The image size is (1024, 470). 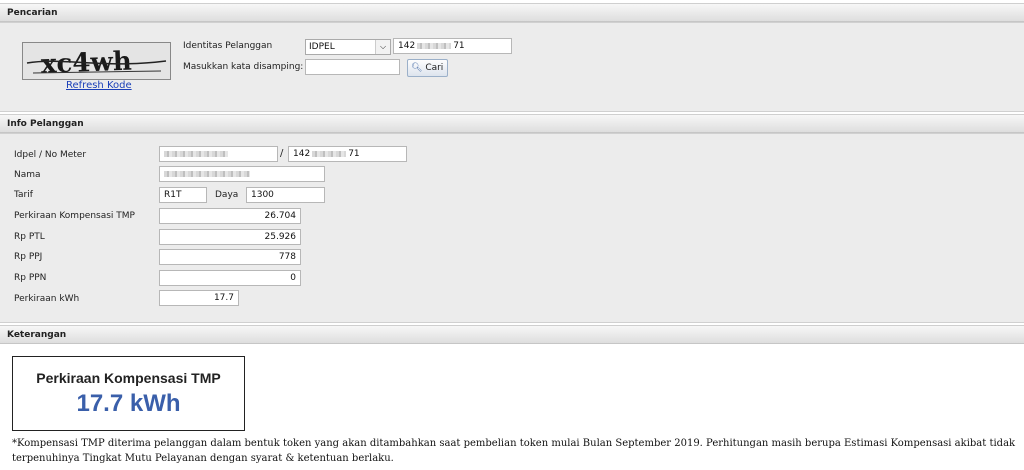 I want to click on kwh-label: Perkiraan kWh, so click(x=47, y=299).